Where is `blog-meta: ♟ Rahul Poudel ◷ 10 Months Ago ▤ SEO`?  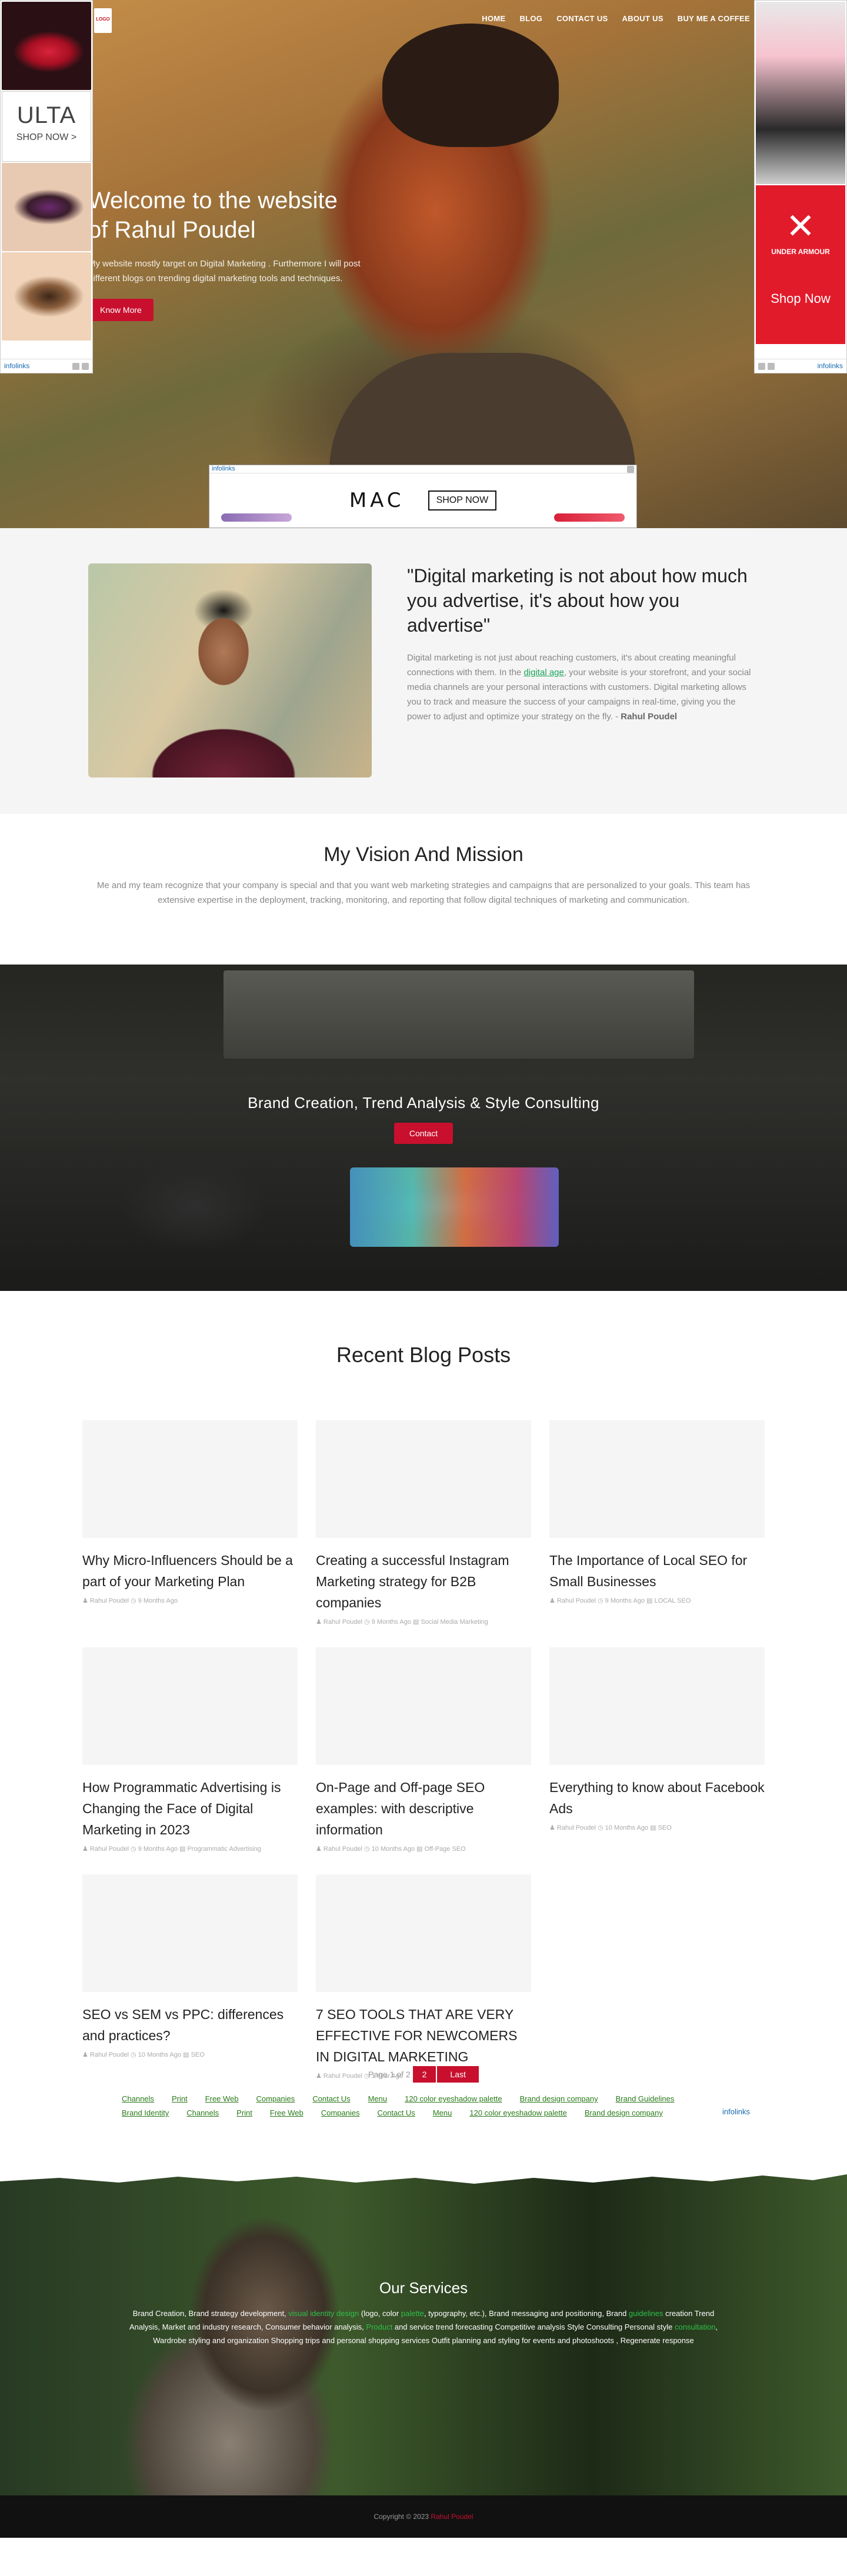
blog-meta: ♟ Rahul Poudel ◷ 10 Months Ago ▤ SEO is located at coordinates (610, 1827).